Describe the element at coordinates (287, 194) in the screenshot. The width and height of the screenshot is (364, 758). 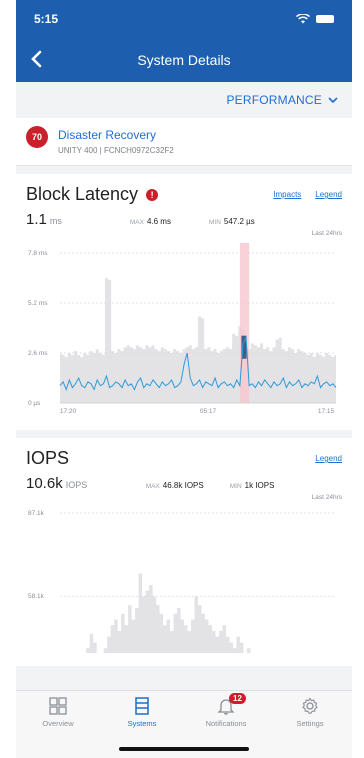
I see `impacts-link: Impacts` at that location.